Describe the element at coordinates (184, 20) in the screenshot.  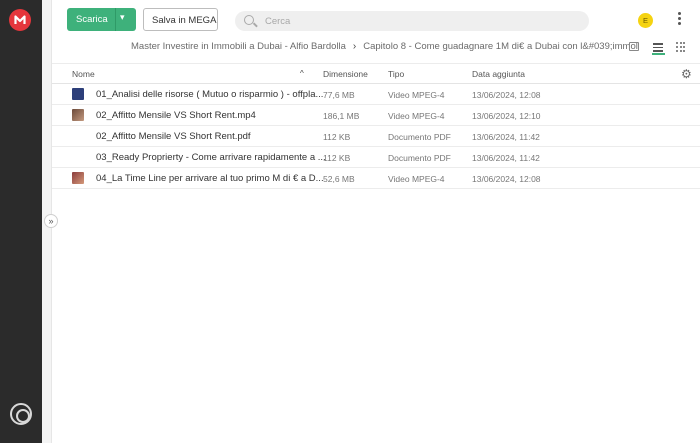
I see `save-button-label: Salva in MEGA` at that location.